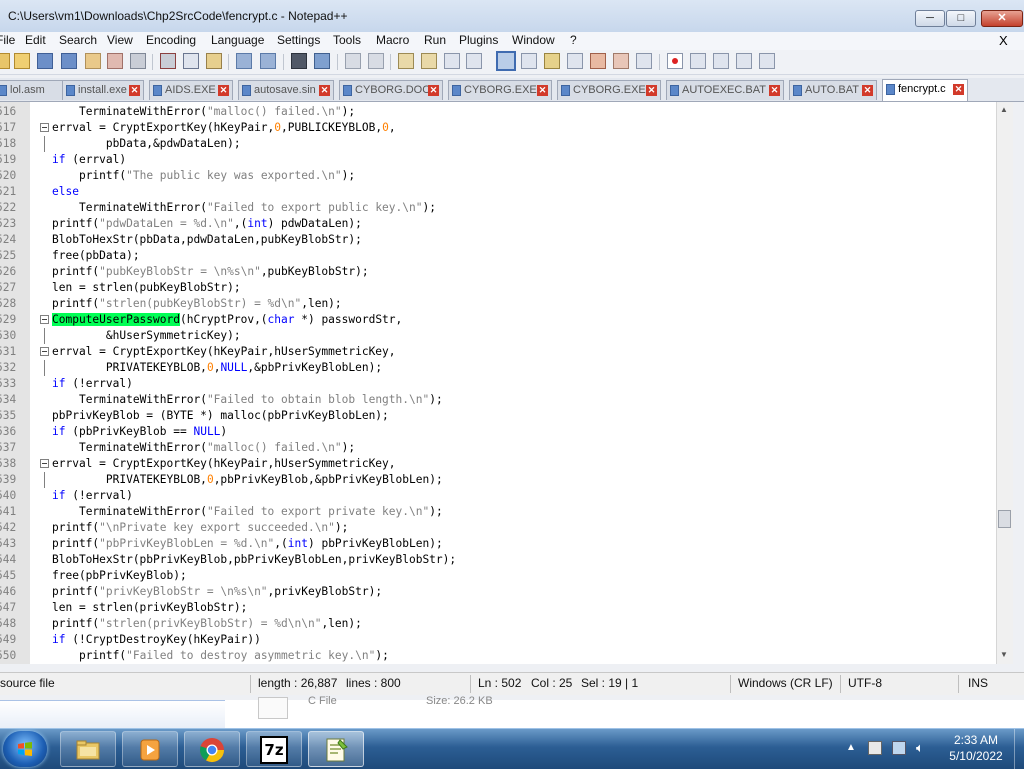 This screenshot has height=769, width=1024. Describe the element at coordinates (150, 749) in the screenshot. I see `taskbar-media-player-button` at that location.